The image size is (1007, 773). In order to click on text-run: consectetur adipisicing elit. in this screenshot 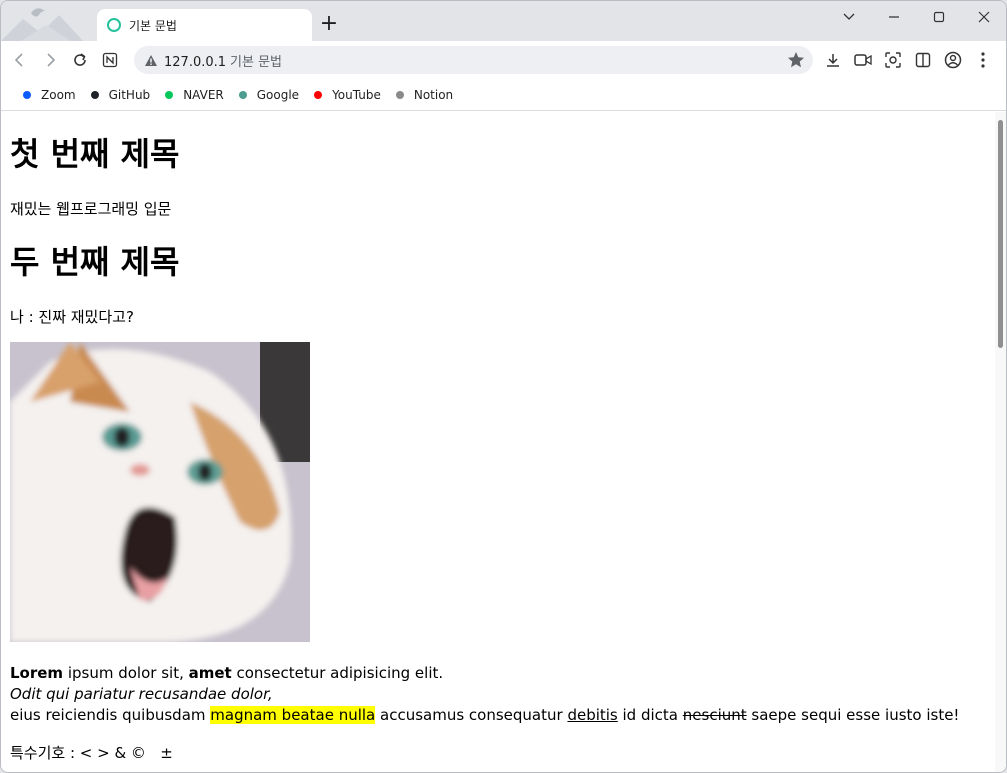, I will do `click(337, 673)`.